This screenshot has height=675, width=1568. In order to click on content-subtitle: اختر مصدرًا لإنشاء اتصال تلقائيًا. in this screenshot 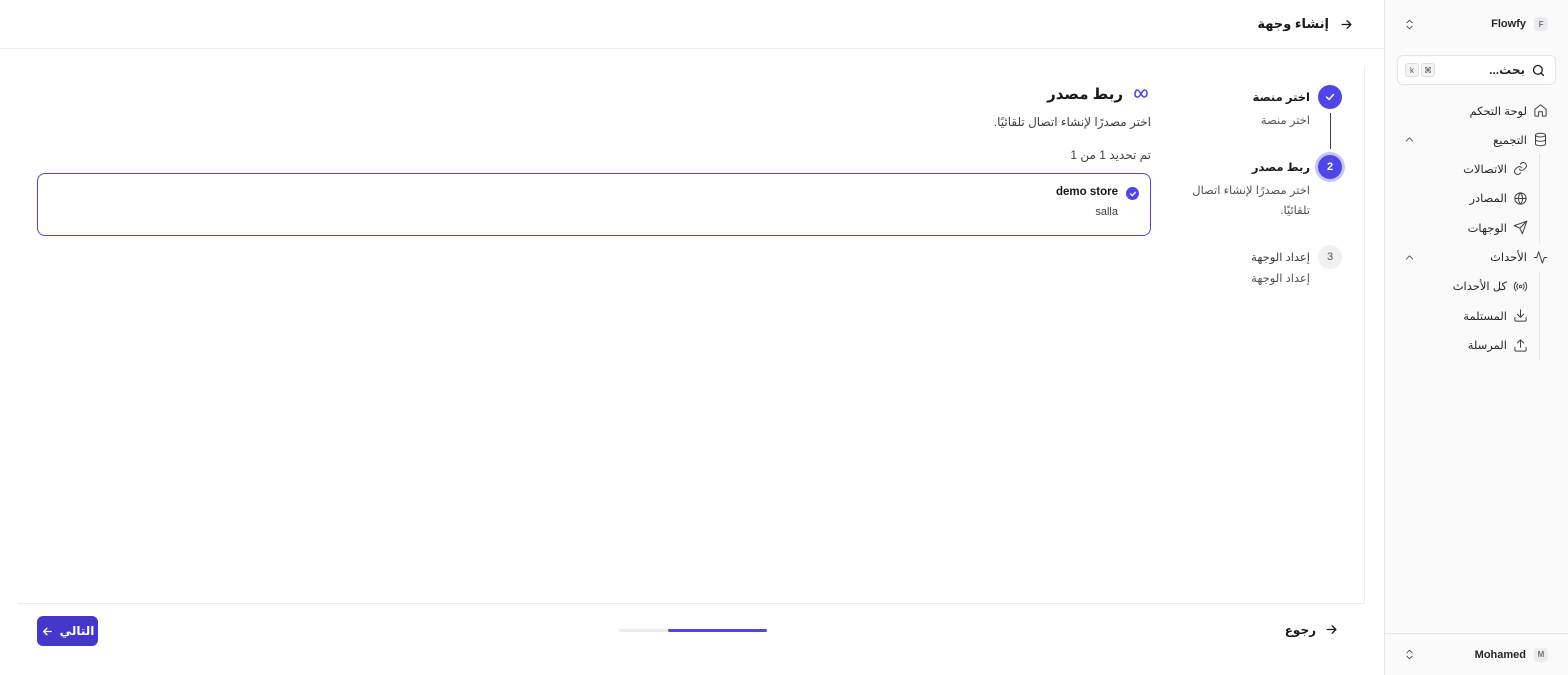, I will do `click(1072, 122)`.